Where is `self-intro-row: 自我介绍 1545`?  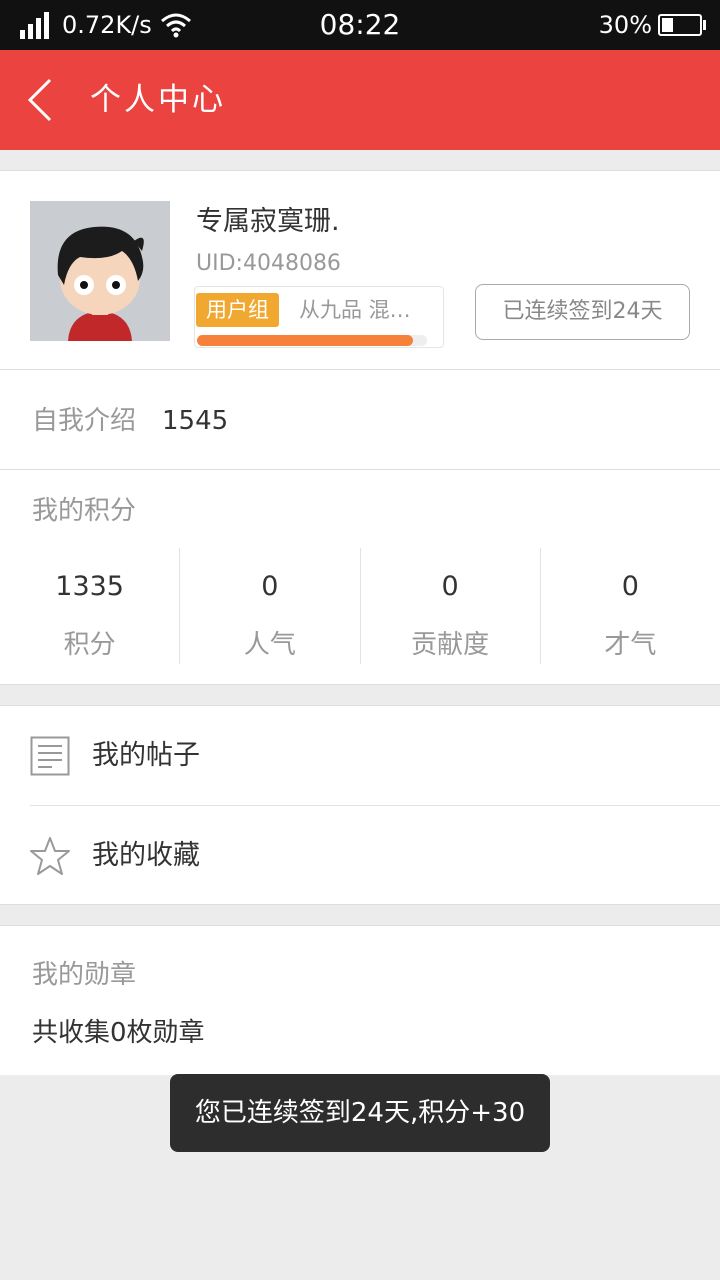
self-intro-row: 自我介绍 1545 is located at coordinates (360, 420).